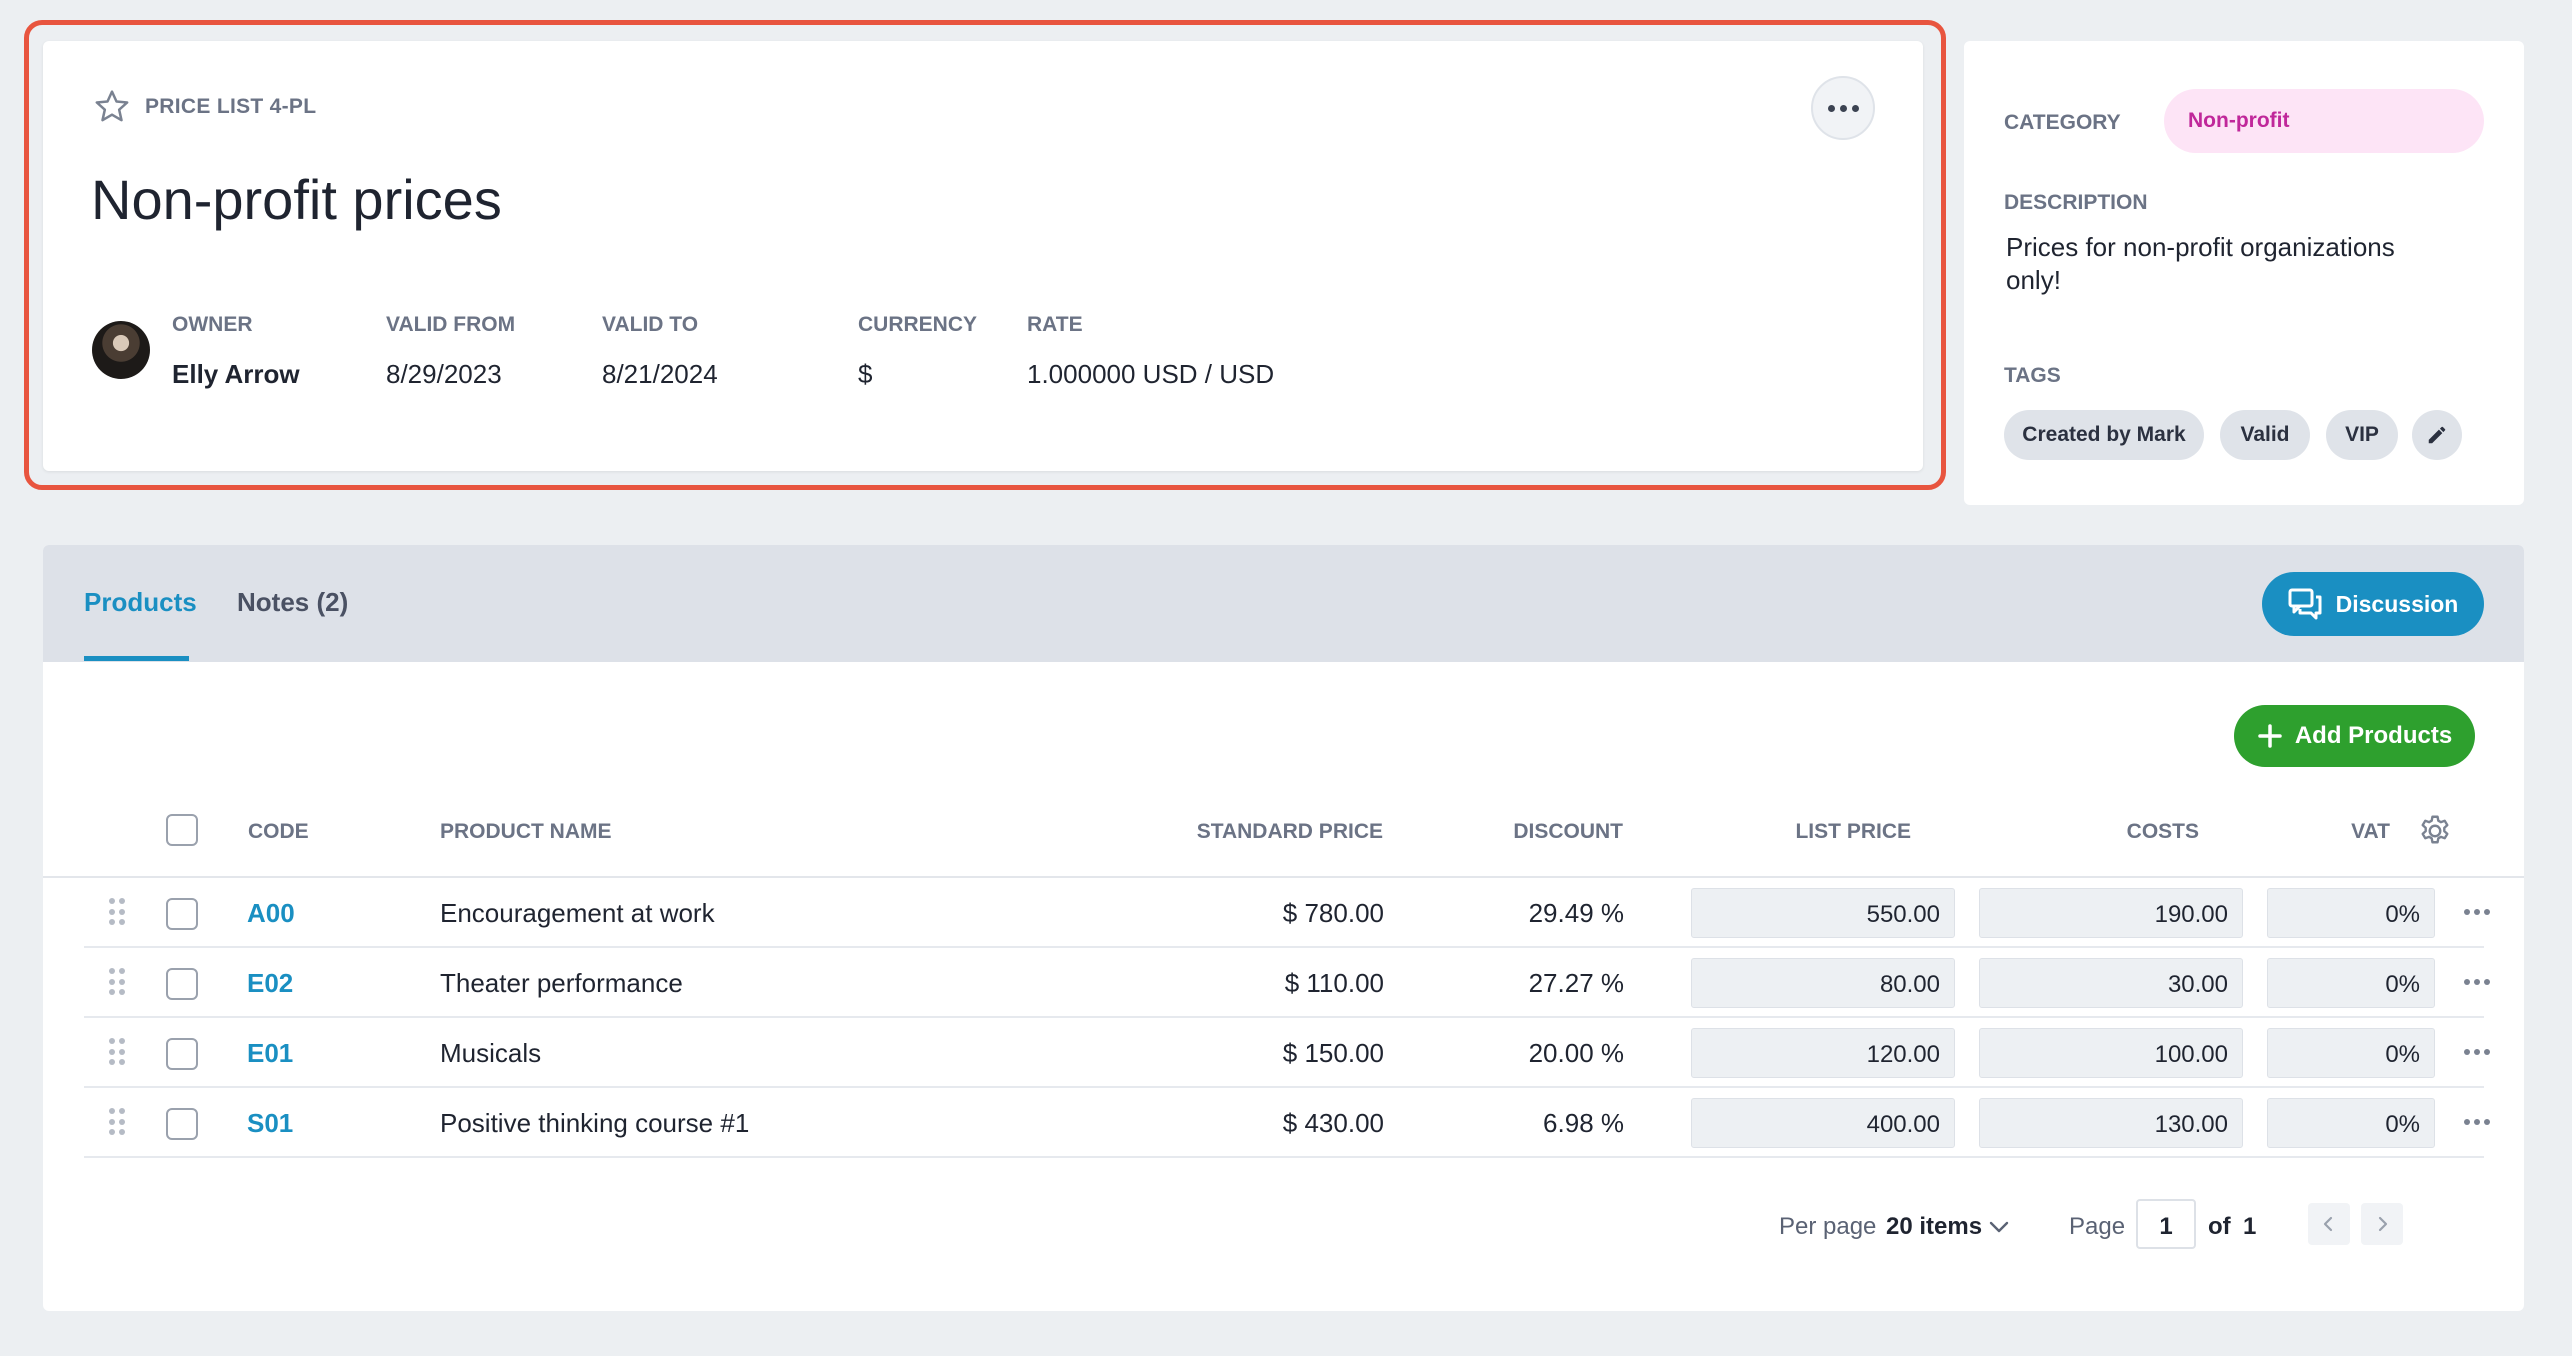 This screenshot has height=1356, width=2572. What do you see at coordinates (270, 1123) in the screenshot?
I see `product-code-link: S01` at bounding box center [270, 1123].